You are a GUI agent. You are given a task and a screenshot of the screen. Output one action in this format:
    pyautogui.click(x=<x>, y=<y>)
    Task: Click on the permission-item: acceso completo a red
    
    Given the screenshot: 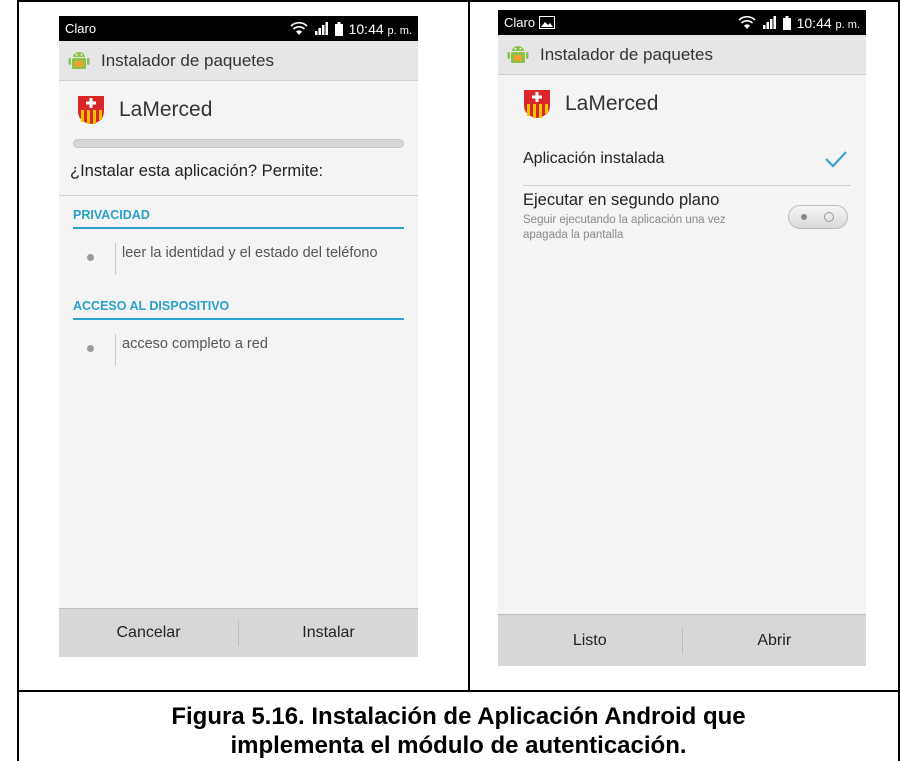 What is the action you would take?
    pyautogui.click(x=238, y=344)
    